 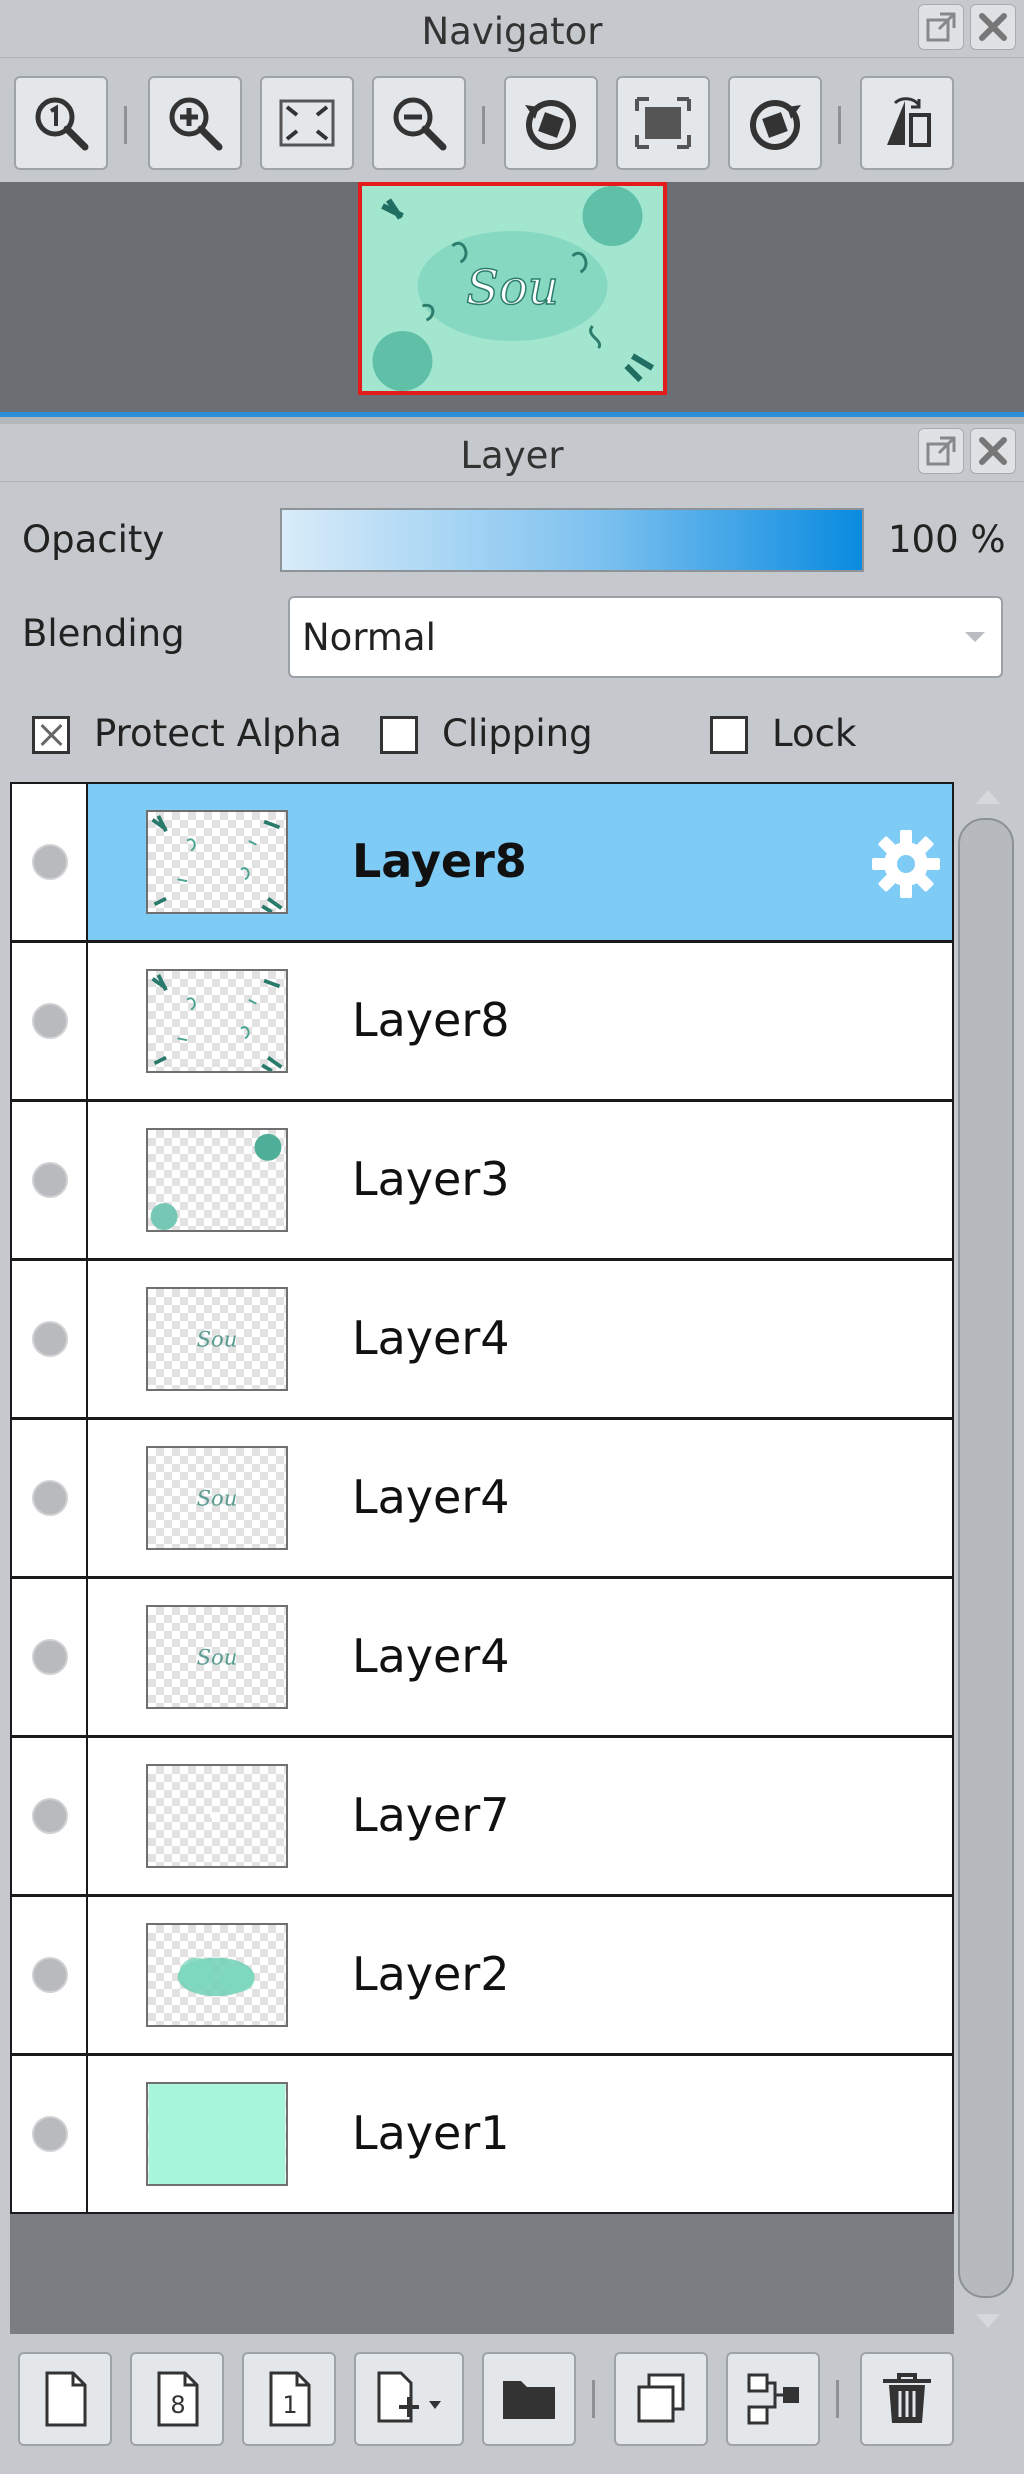 I want to click on new-8bit-layer-button: 8, so click(x=177, y=2399).